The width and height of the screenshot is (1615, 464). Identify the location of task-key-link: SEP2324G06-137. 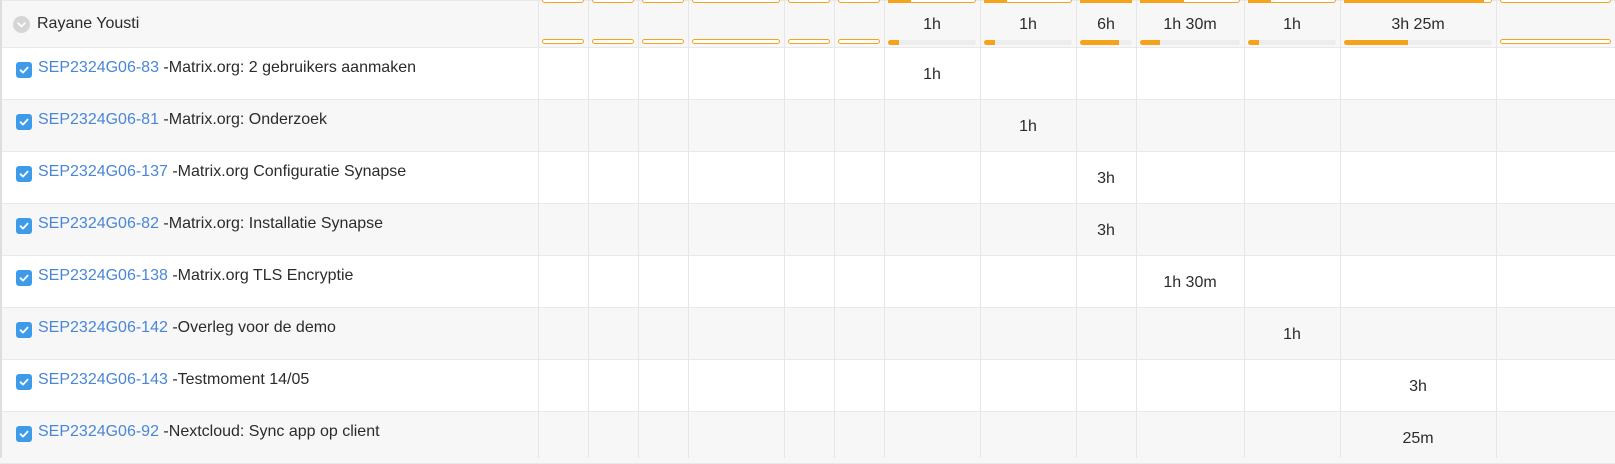
(103, 171).